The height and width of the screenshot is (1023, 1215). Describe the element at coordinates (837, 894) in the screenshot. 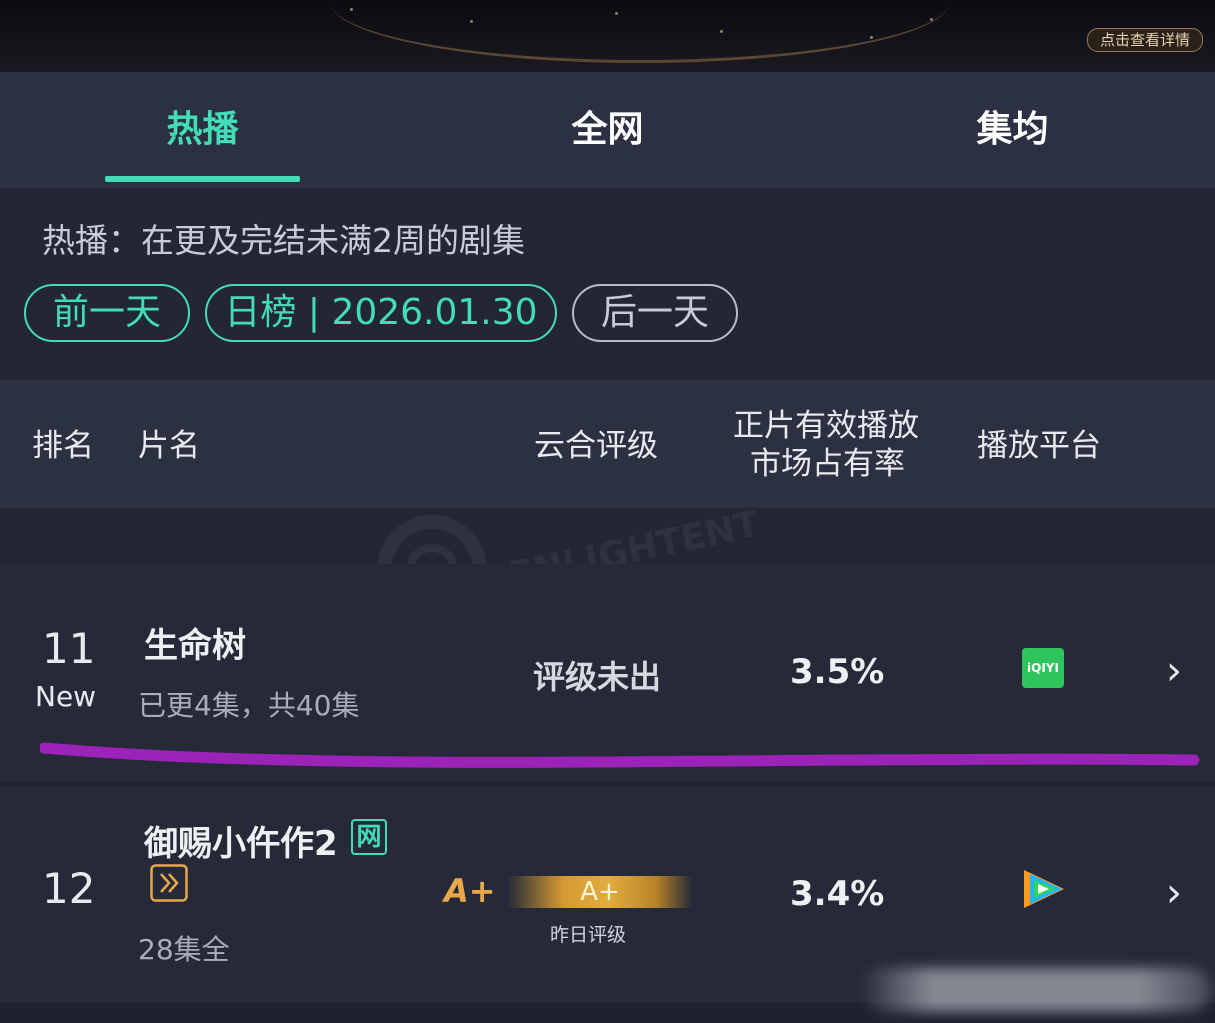

I see `market-share: 3.4%` at that location.